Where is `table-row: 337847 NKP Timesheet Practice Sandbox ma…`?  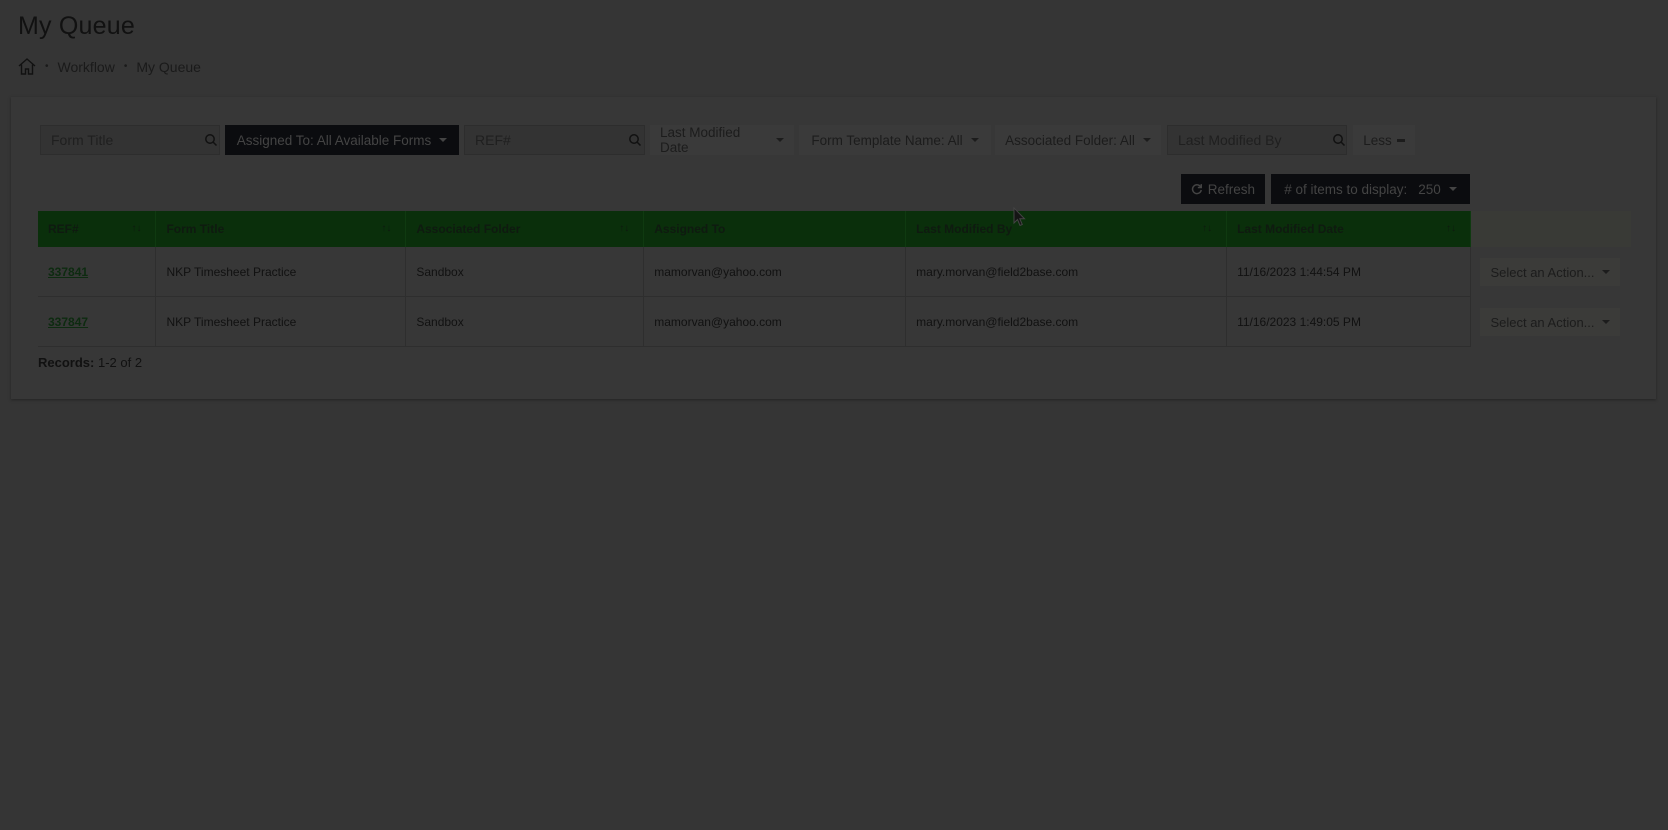
table-row: 337847 NKP Timesheet Practice Sandbox ma… is located at coordinates (754, 321).